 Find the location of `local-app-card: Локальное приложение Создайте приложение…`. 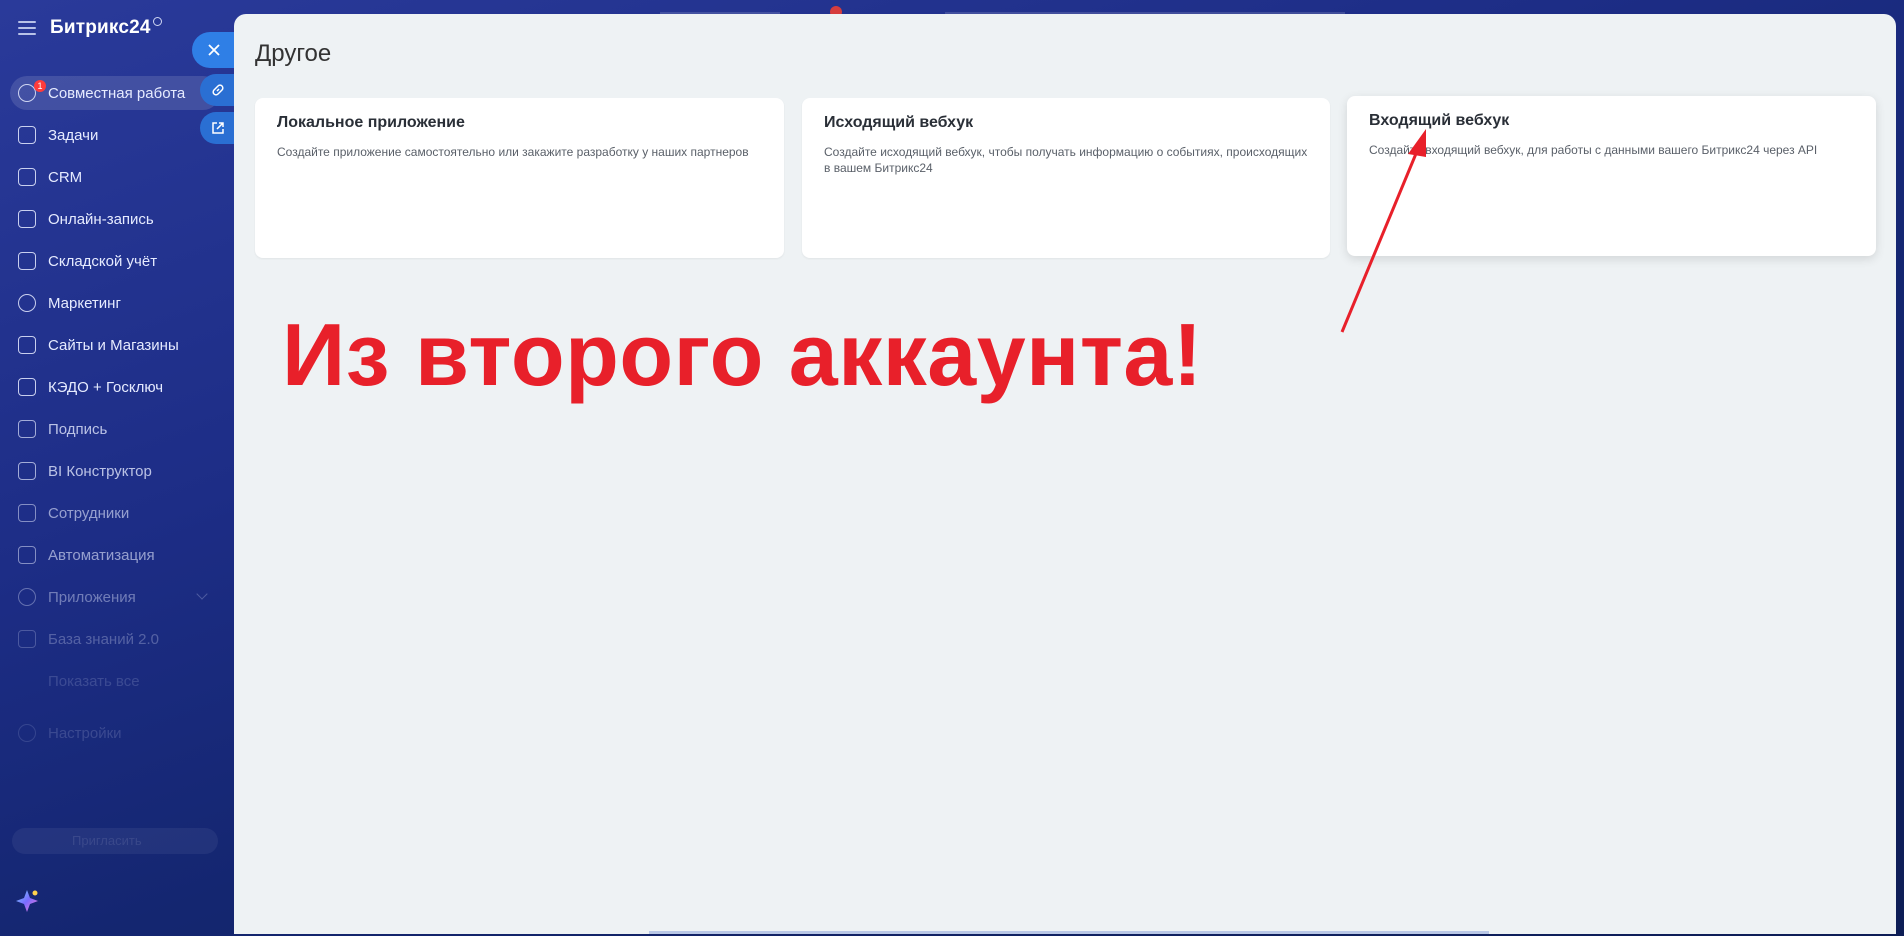

local-app-card: Локальное приложение Создайте приложение… is located at coordinates (519, 178).